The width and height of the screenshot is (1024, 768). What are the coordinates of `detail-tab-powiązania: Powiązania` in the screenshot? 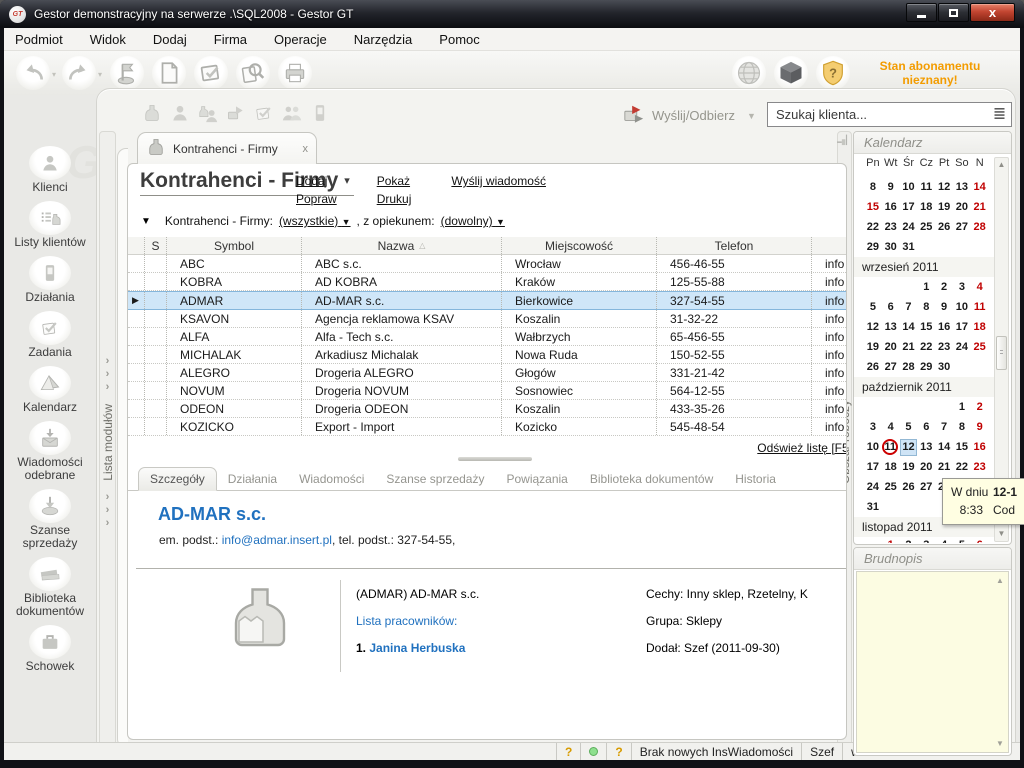 It's located at (536, 479).